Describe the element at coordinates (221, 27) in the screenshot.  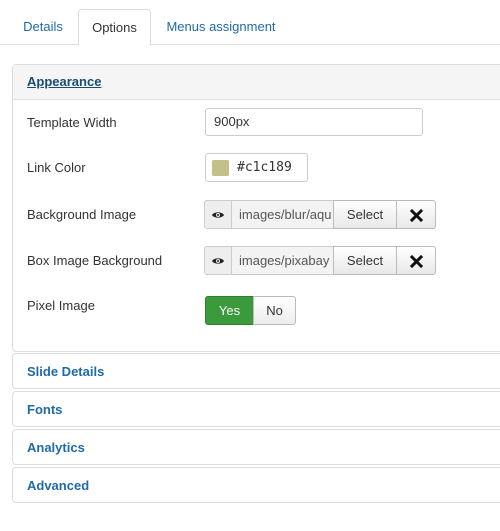
I see `tab-menus-assignment: Menus assignment` at that location.